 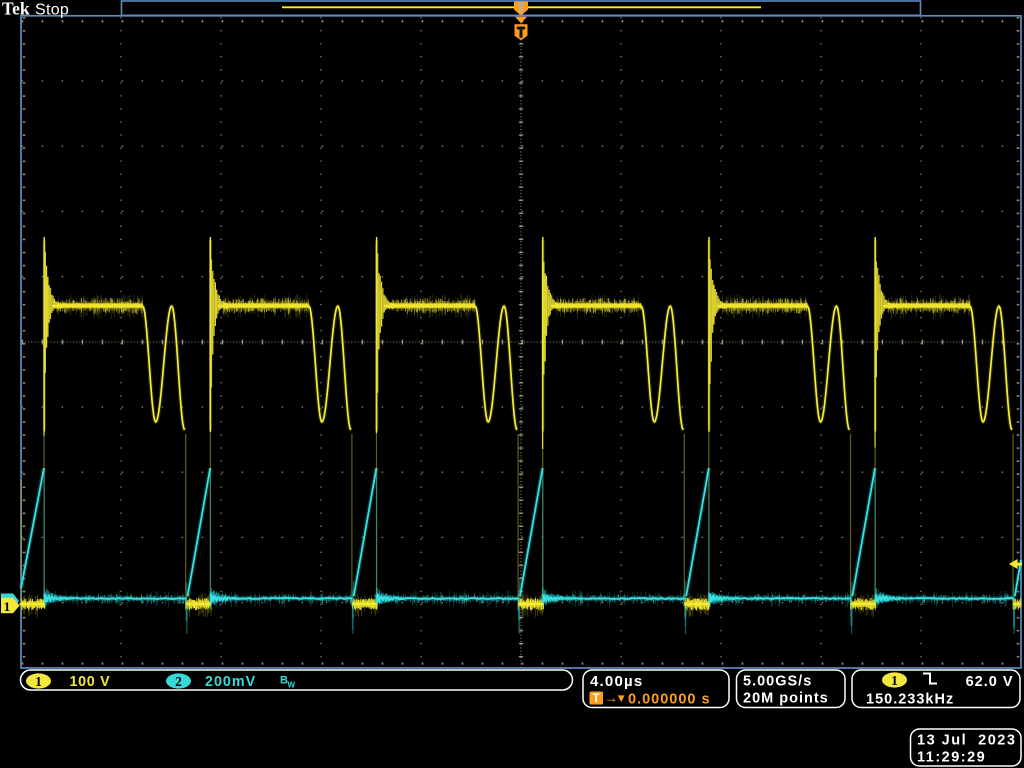 What do you see at coordinates (16, 9) in the screenshot?
I see `svg-text: Tek` at bounding box center [16, 9].